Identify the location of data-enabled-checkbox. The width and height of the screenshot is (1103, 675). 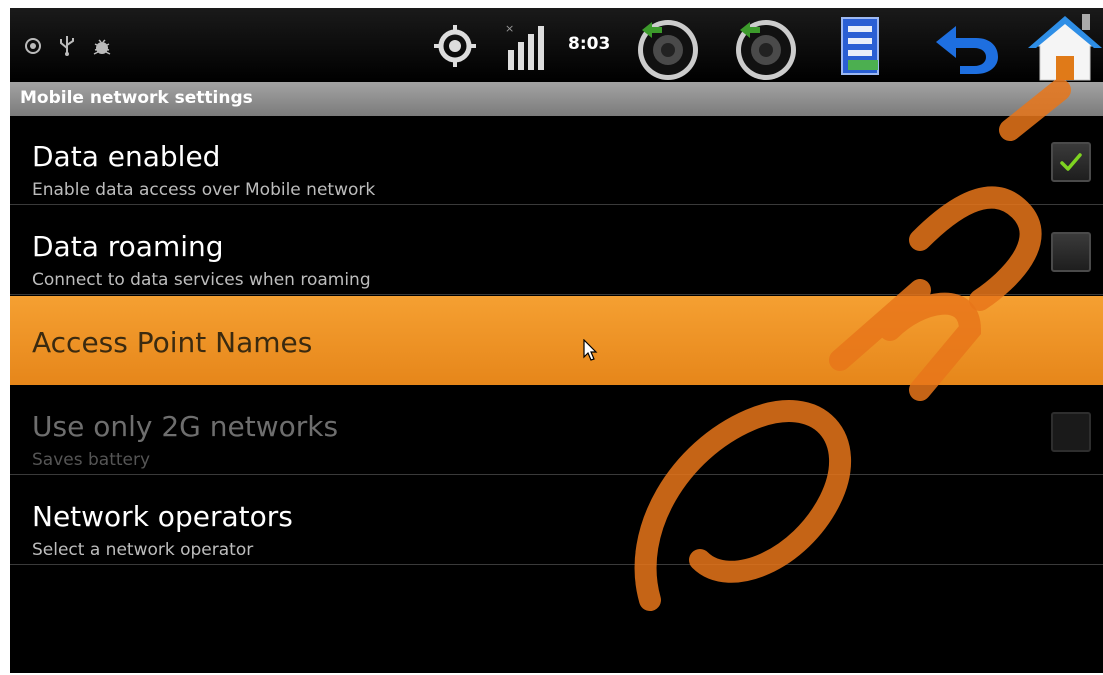
(1071, 162).